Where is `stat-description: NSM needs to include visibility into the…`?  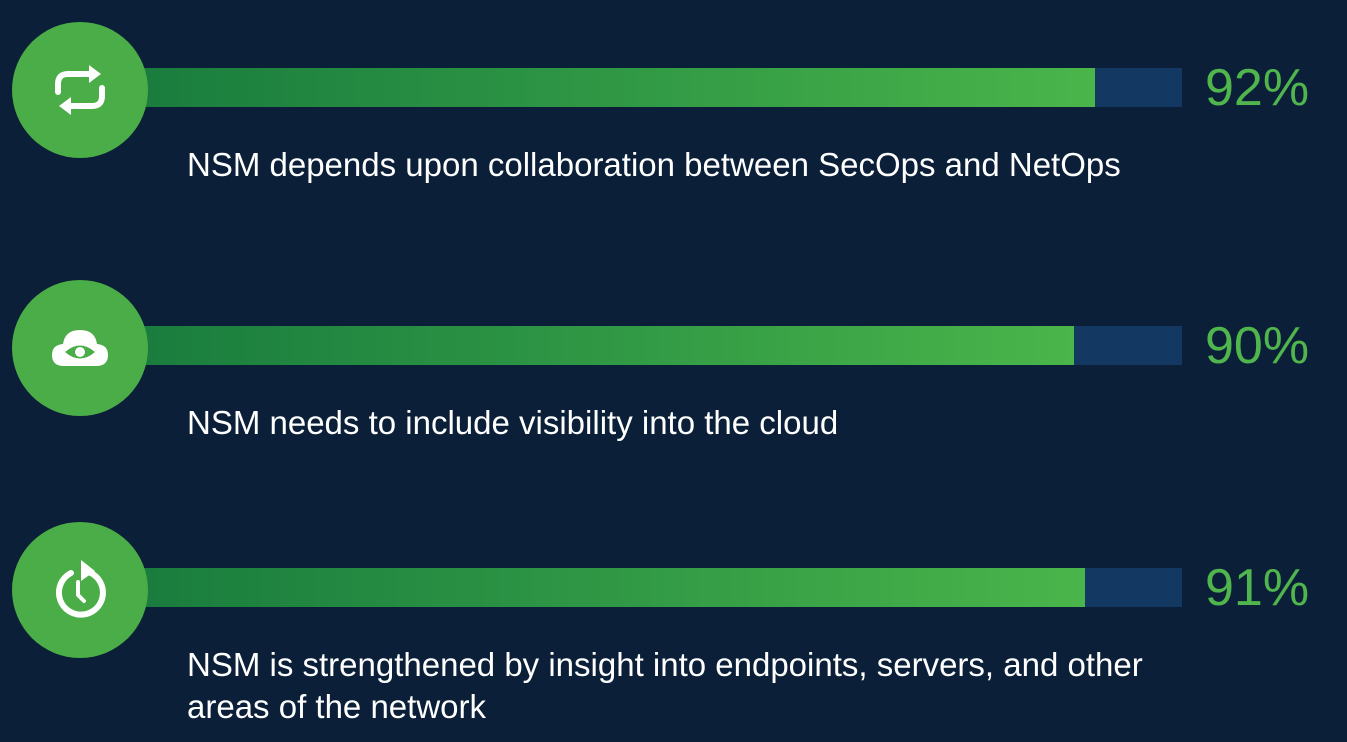
stat-description: NSM needs to include visibility into the… is located at coordinates (513, 422).